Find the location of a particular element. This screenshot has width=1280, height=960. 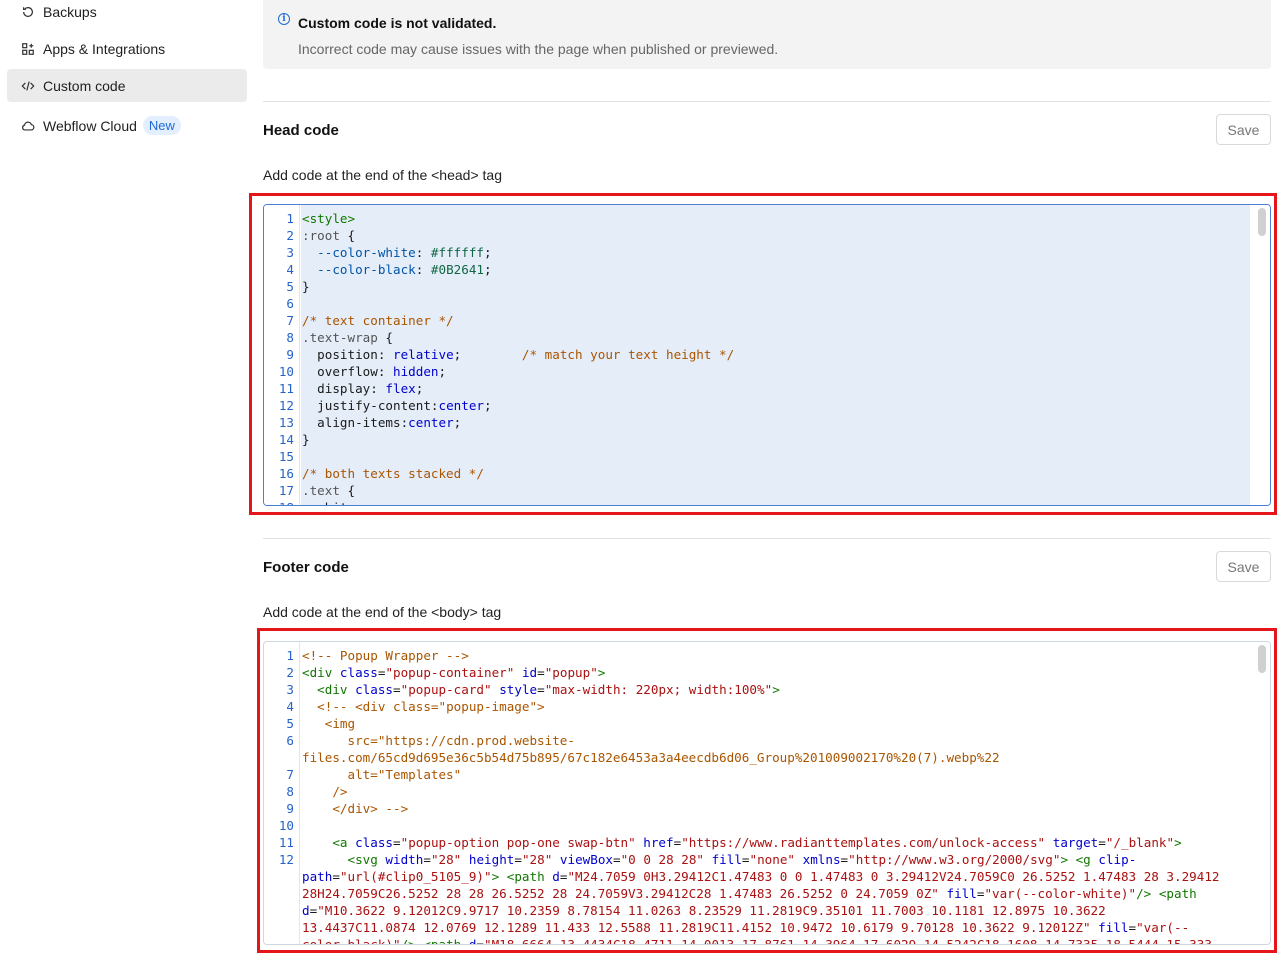

code-token: /* match your text height */ is located at coordinates (628, 354).